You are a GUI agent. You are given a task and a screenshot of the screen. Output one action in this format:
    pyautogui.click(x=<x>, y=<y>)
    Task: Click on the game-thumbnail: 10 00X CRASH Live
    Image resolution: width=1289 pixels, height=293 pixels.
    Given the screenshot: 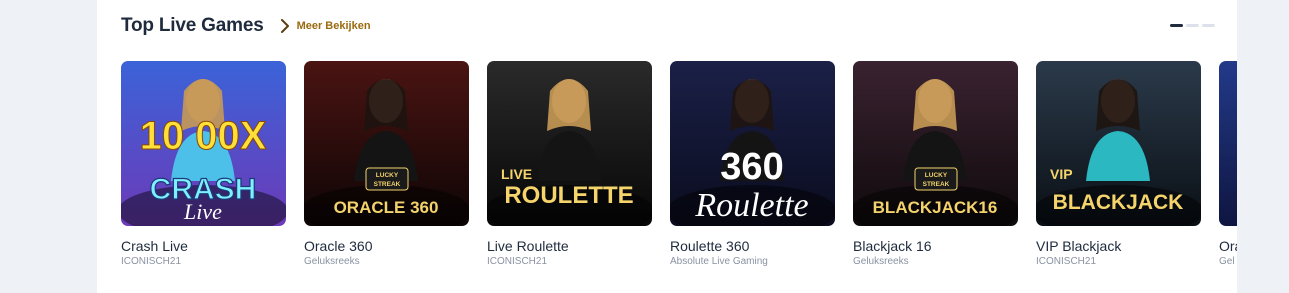 What is the action you would take?
    pyautogui.click(x=203, y=143)
    